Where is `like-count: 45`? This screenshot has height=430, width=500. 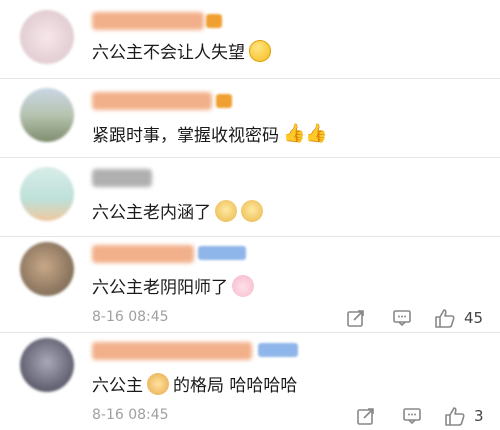 like-count: 45 is located at coordinates (474, 318).